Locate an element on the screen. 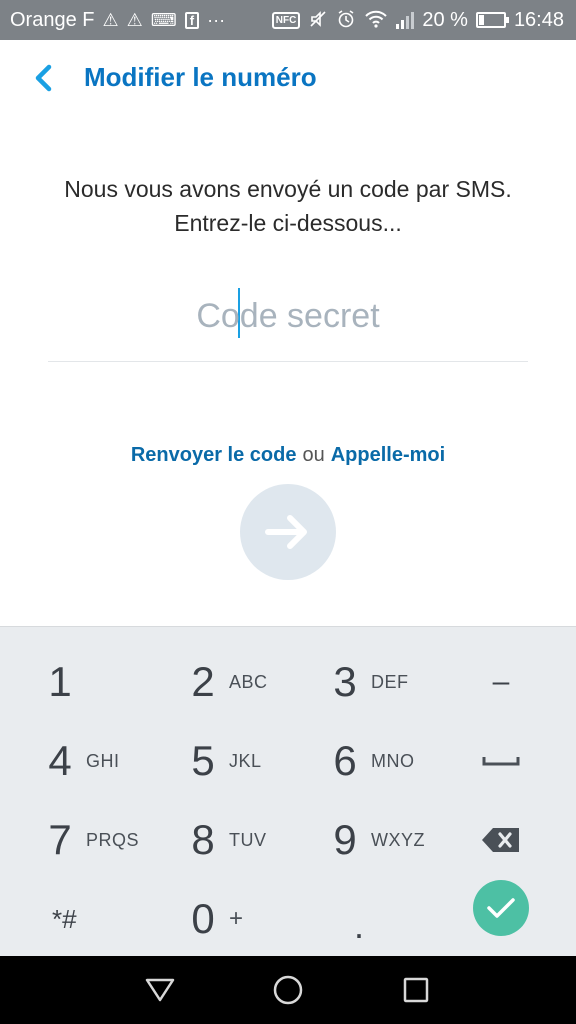 This screenshot has width=576, height=1024. key-digit: 2 is located at coordinates (203, 681).